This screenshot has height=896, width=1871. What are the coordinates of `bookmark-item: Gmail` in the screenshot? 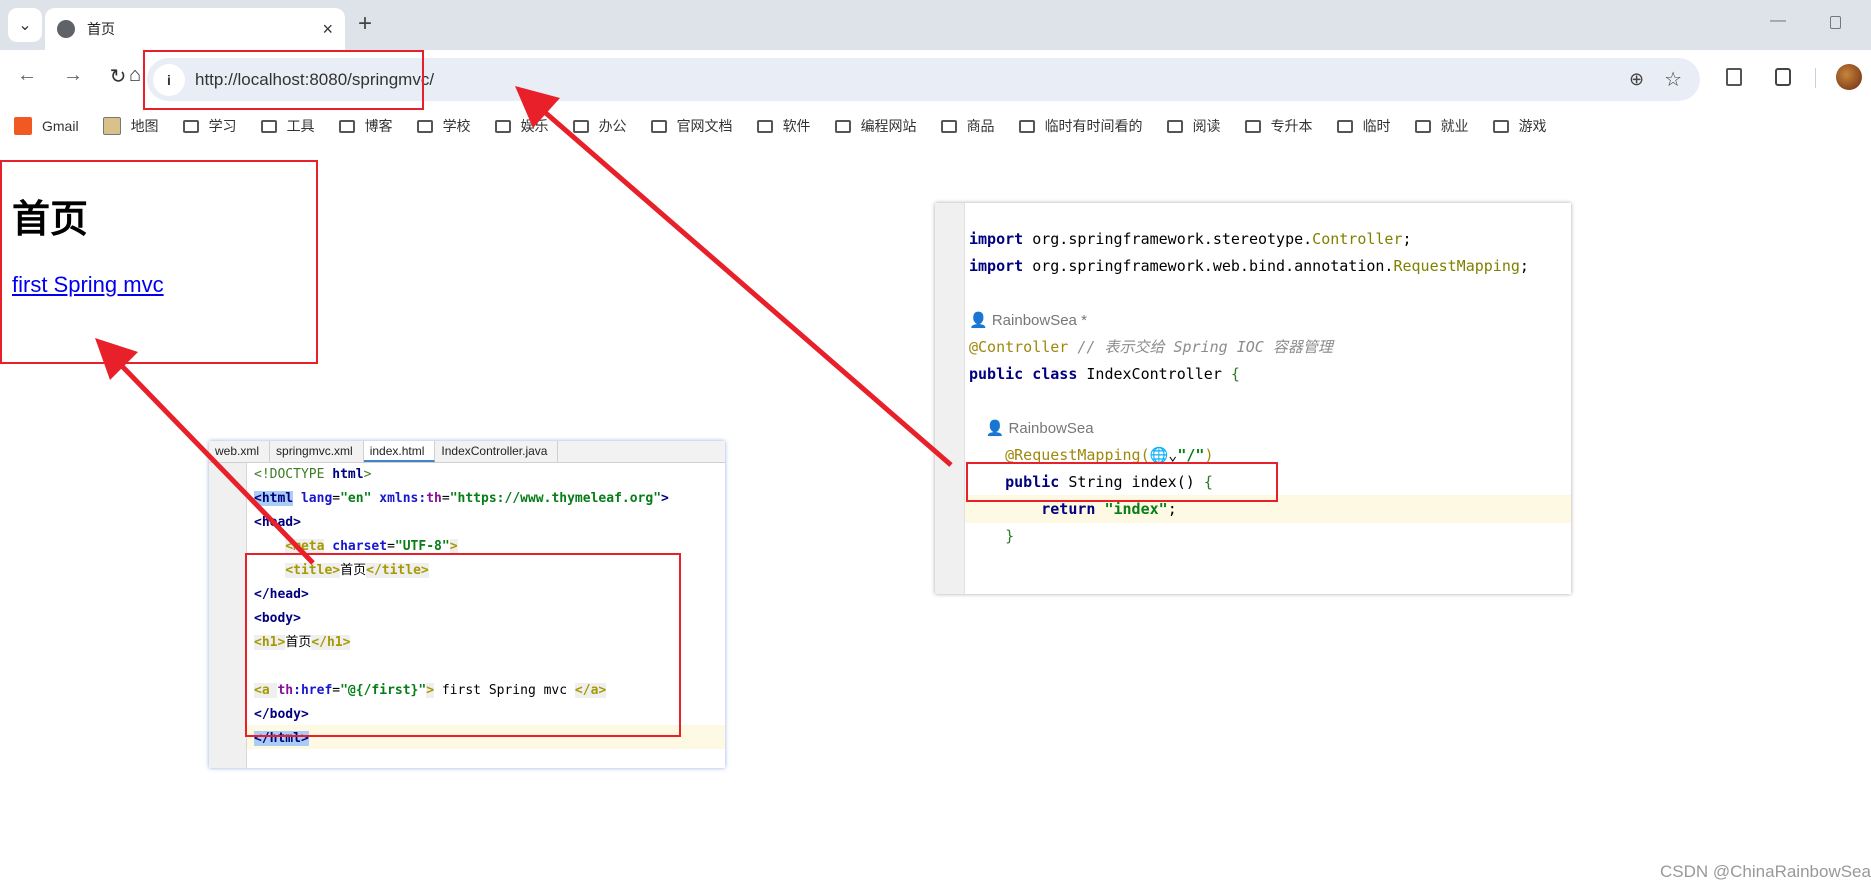 It's located at (46, 126).